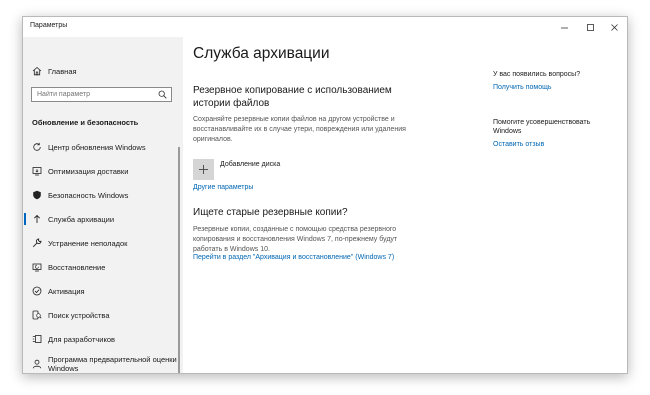 Image resolution: width=650 pixels, height=395 pixels. Describe the element at coordinates (522, 87) in the screenshot. I see `get-help-link: Получить помощь` at that location.